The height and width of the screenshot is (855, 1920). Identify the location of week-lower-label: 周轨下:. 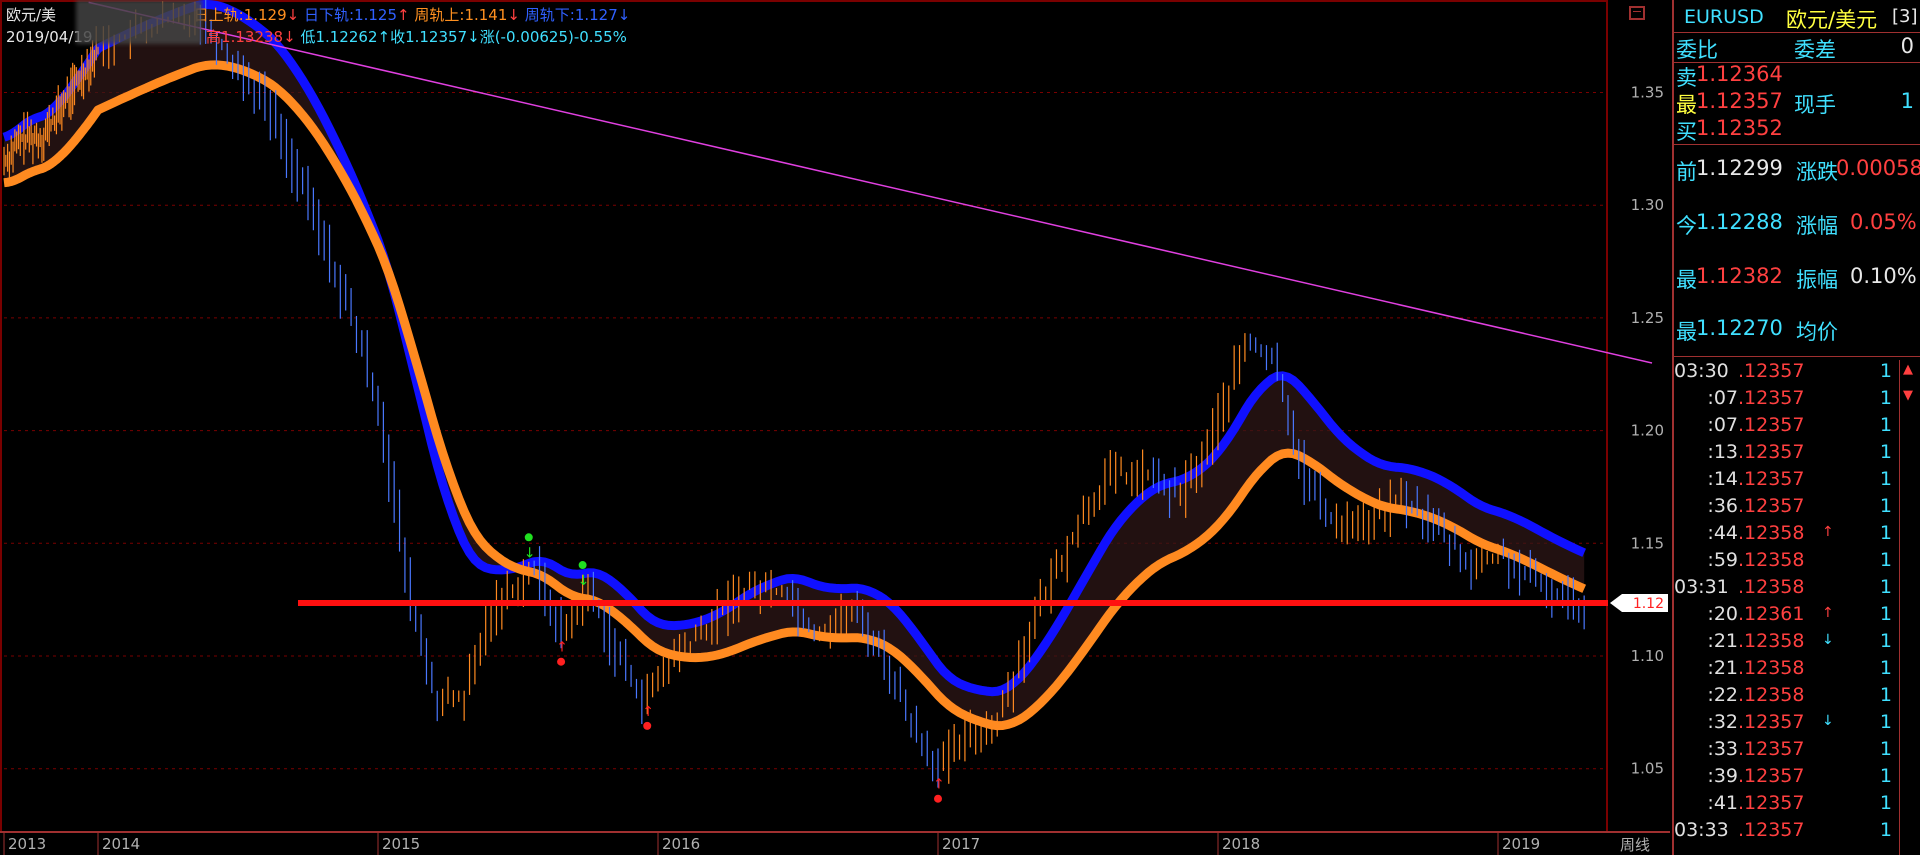
(549, 15).